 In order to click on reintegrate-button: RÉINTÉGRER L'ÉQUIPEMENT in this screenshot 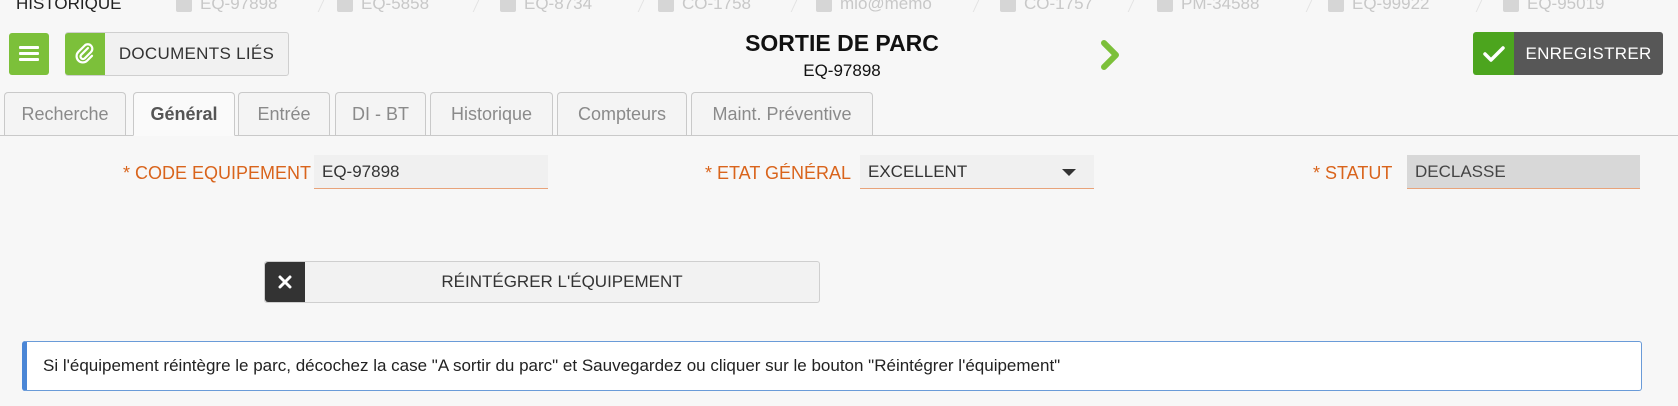, I will do `click(542, 282)`.